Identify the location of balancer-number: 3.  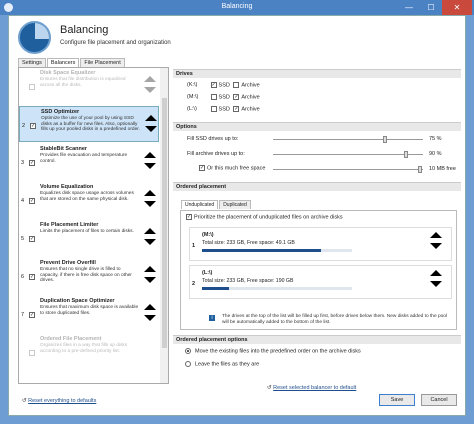
(23, 163).